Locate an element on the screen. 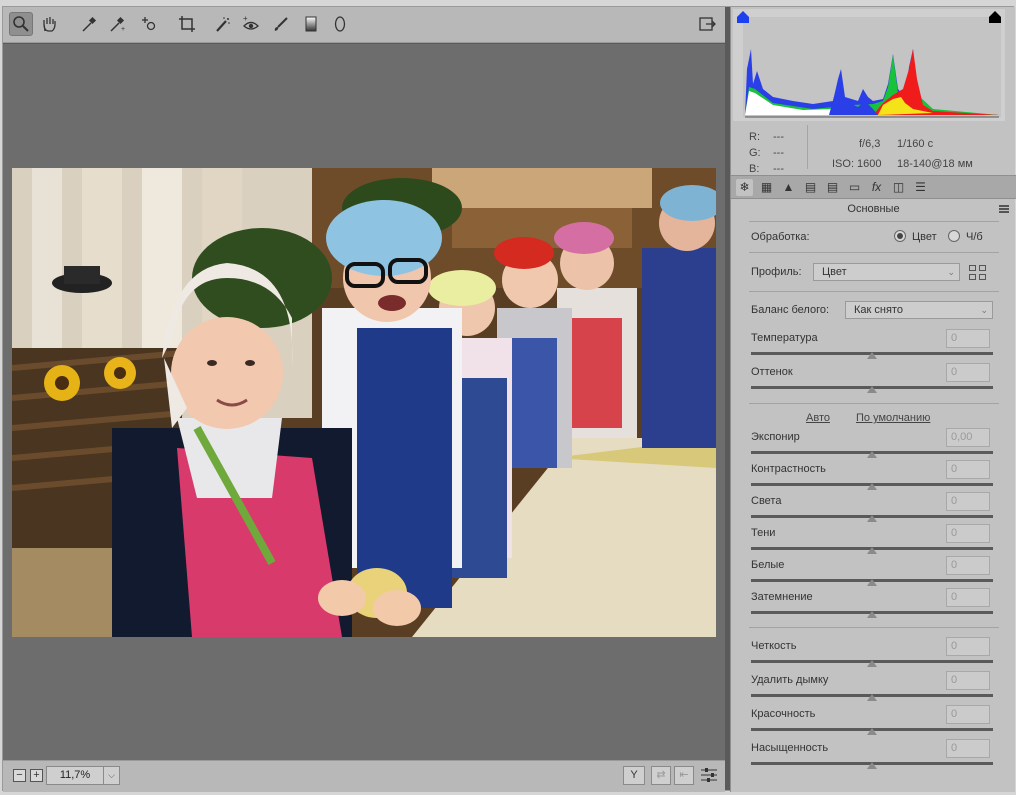 The width and height of the screenshot is (1016, 795). preview-settings-icon is located at coordinates (709, 775).